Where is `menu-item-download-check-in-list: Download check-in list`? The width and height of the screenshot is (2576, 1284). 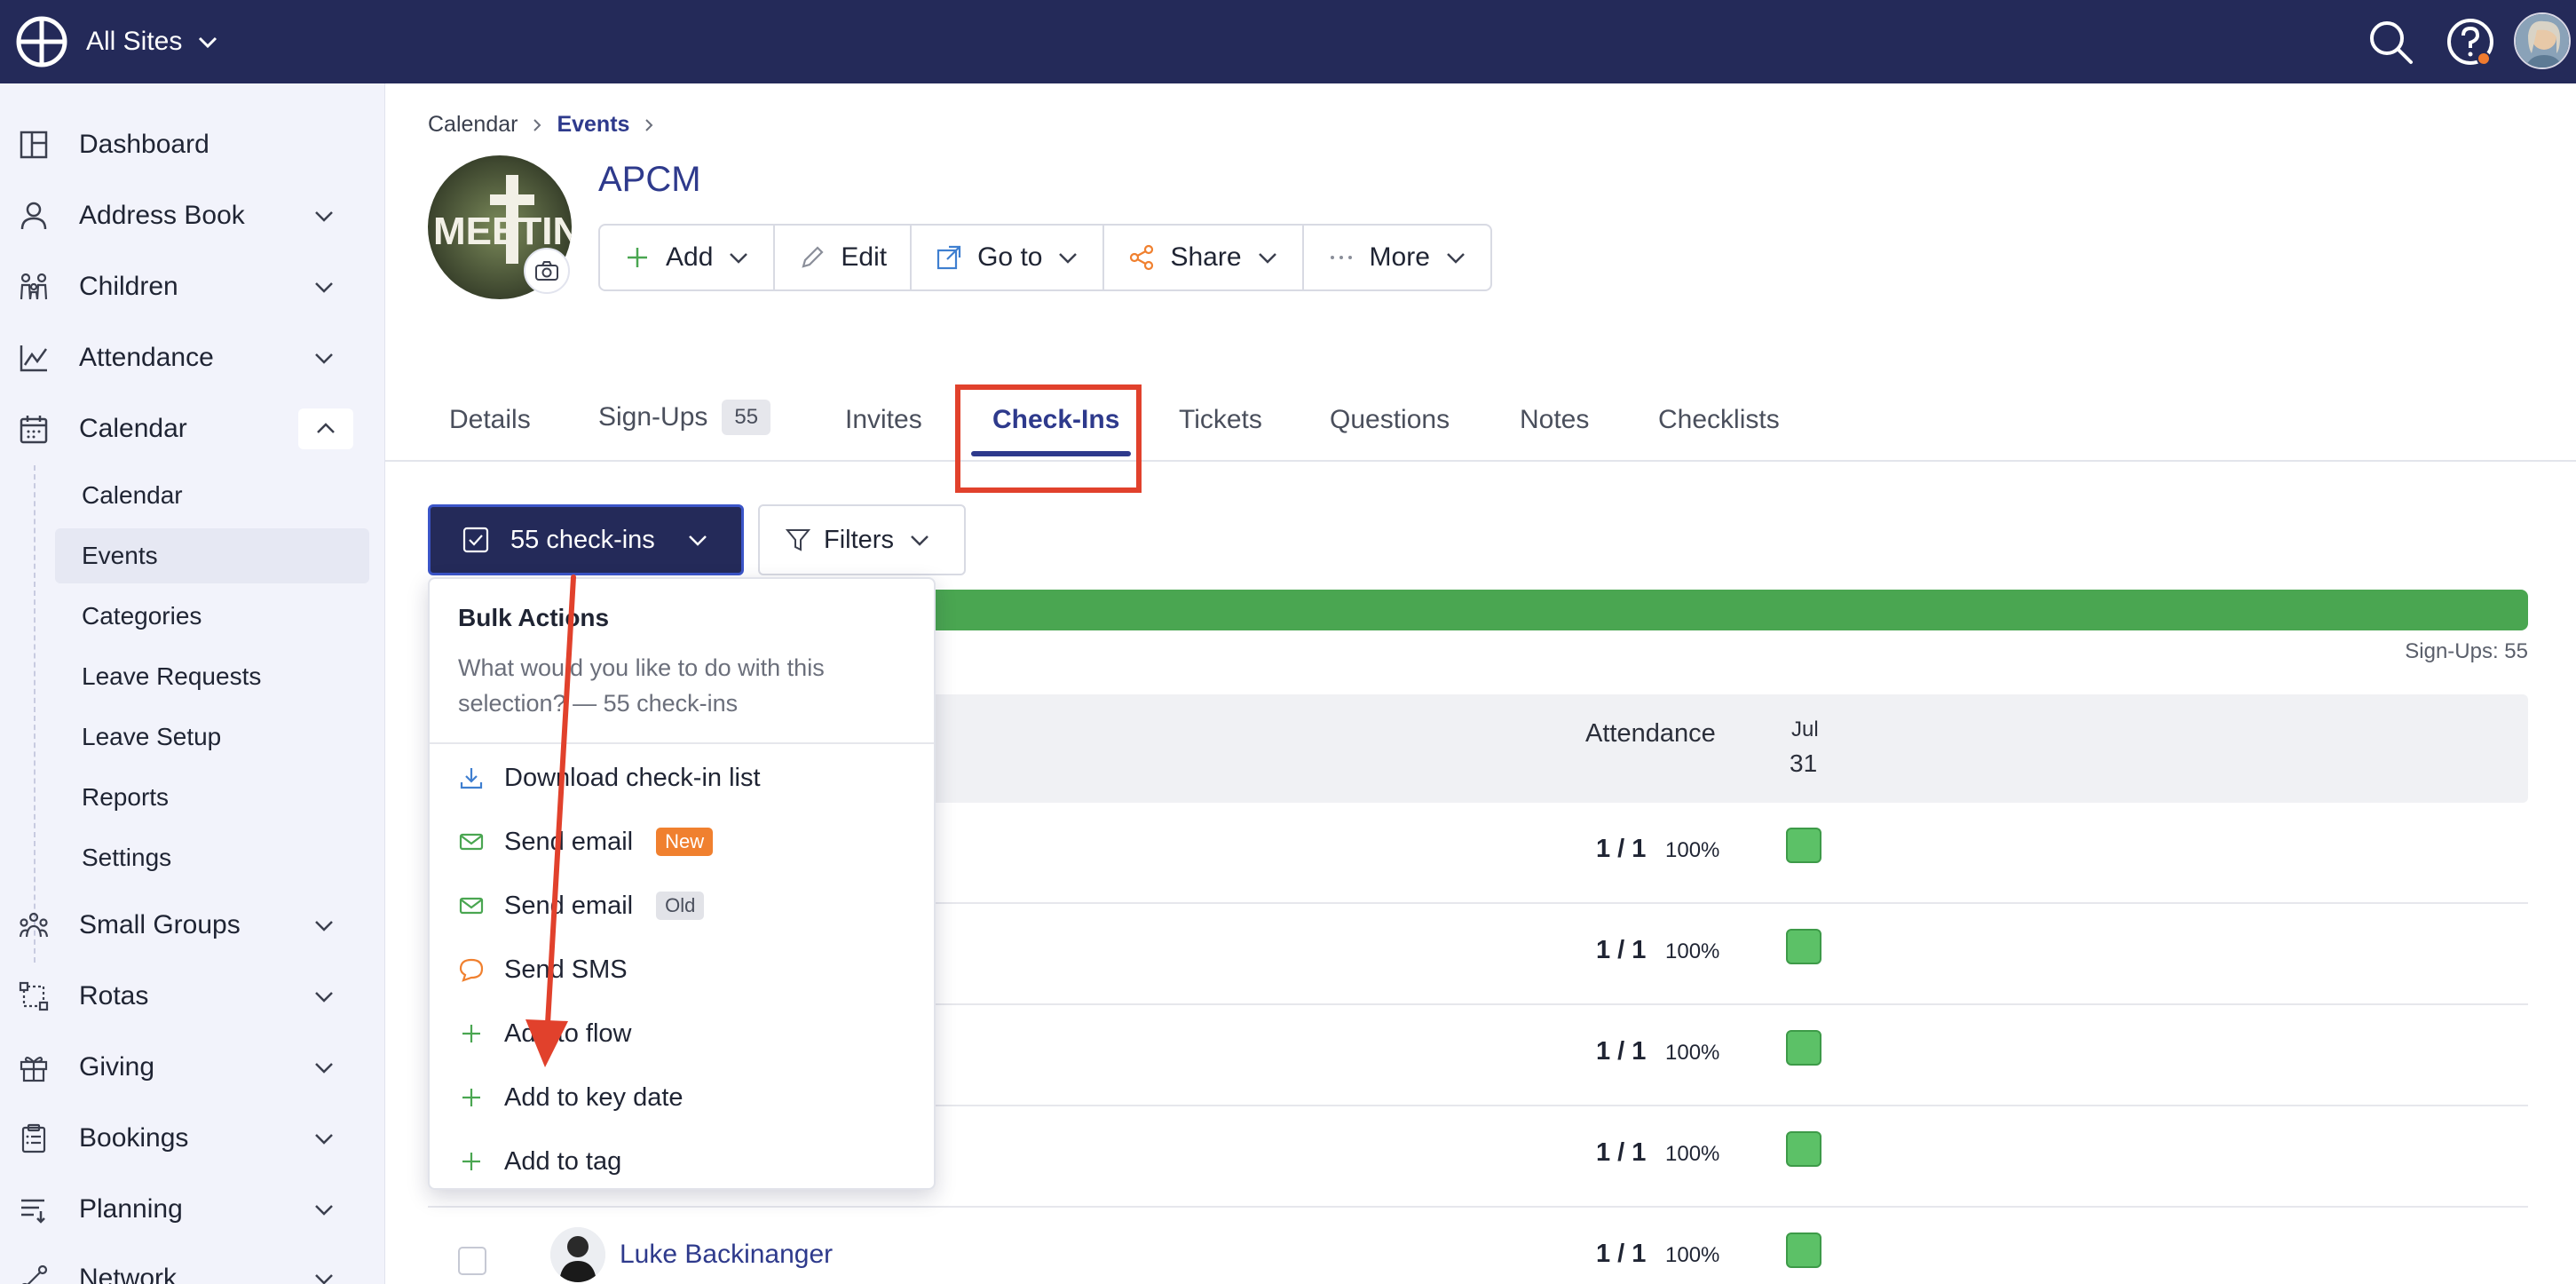 menu-item-download-check-in-list: Download check-in list is located at coordinates (684, 778).